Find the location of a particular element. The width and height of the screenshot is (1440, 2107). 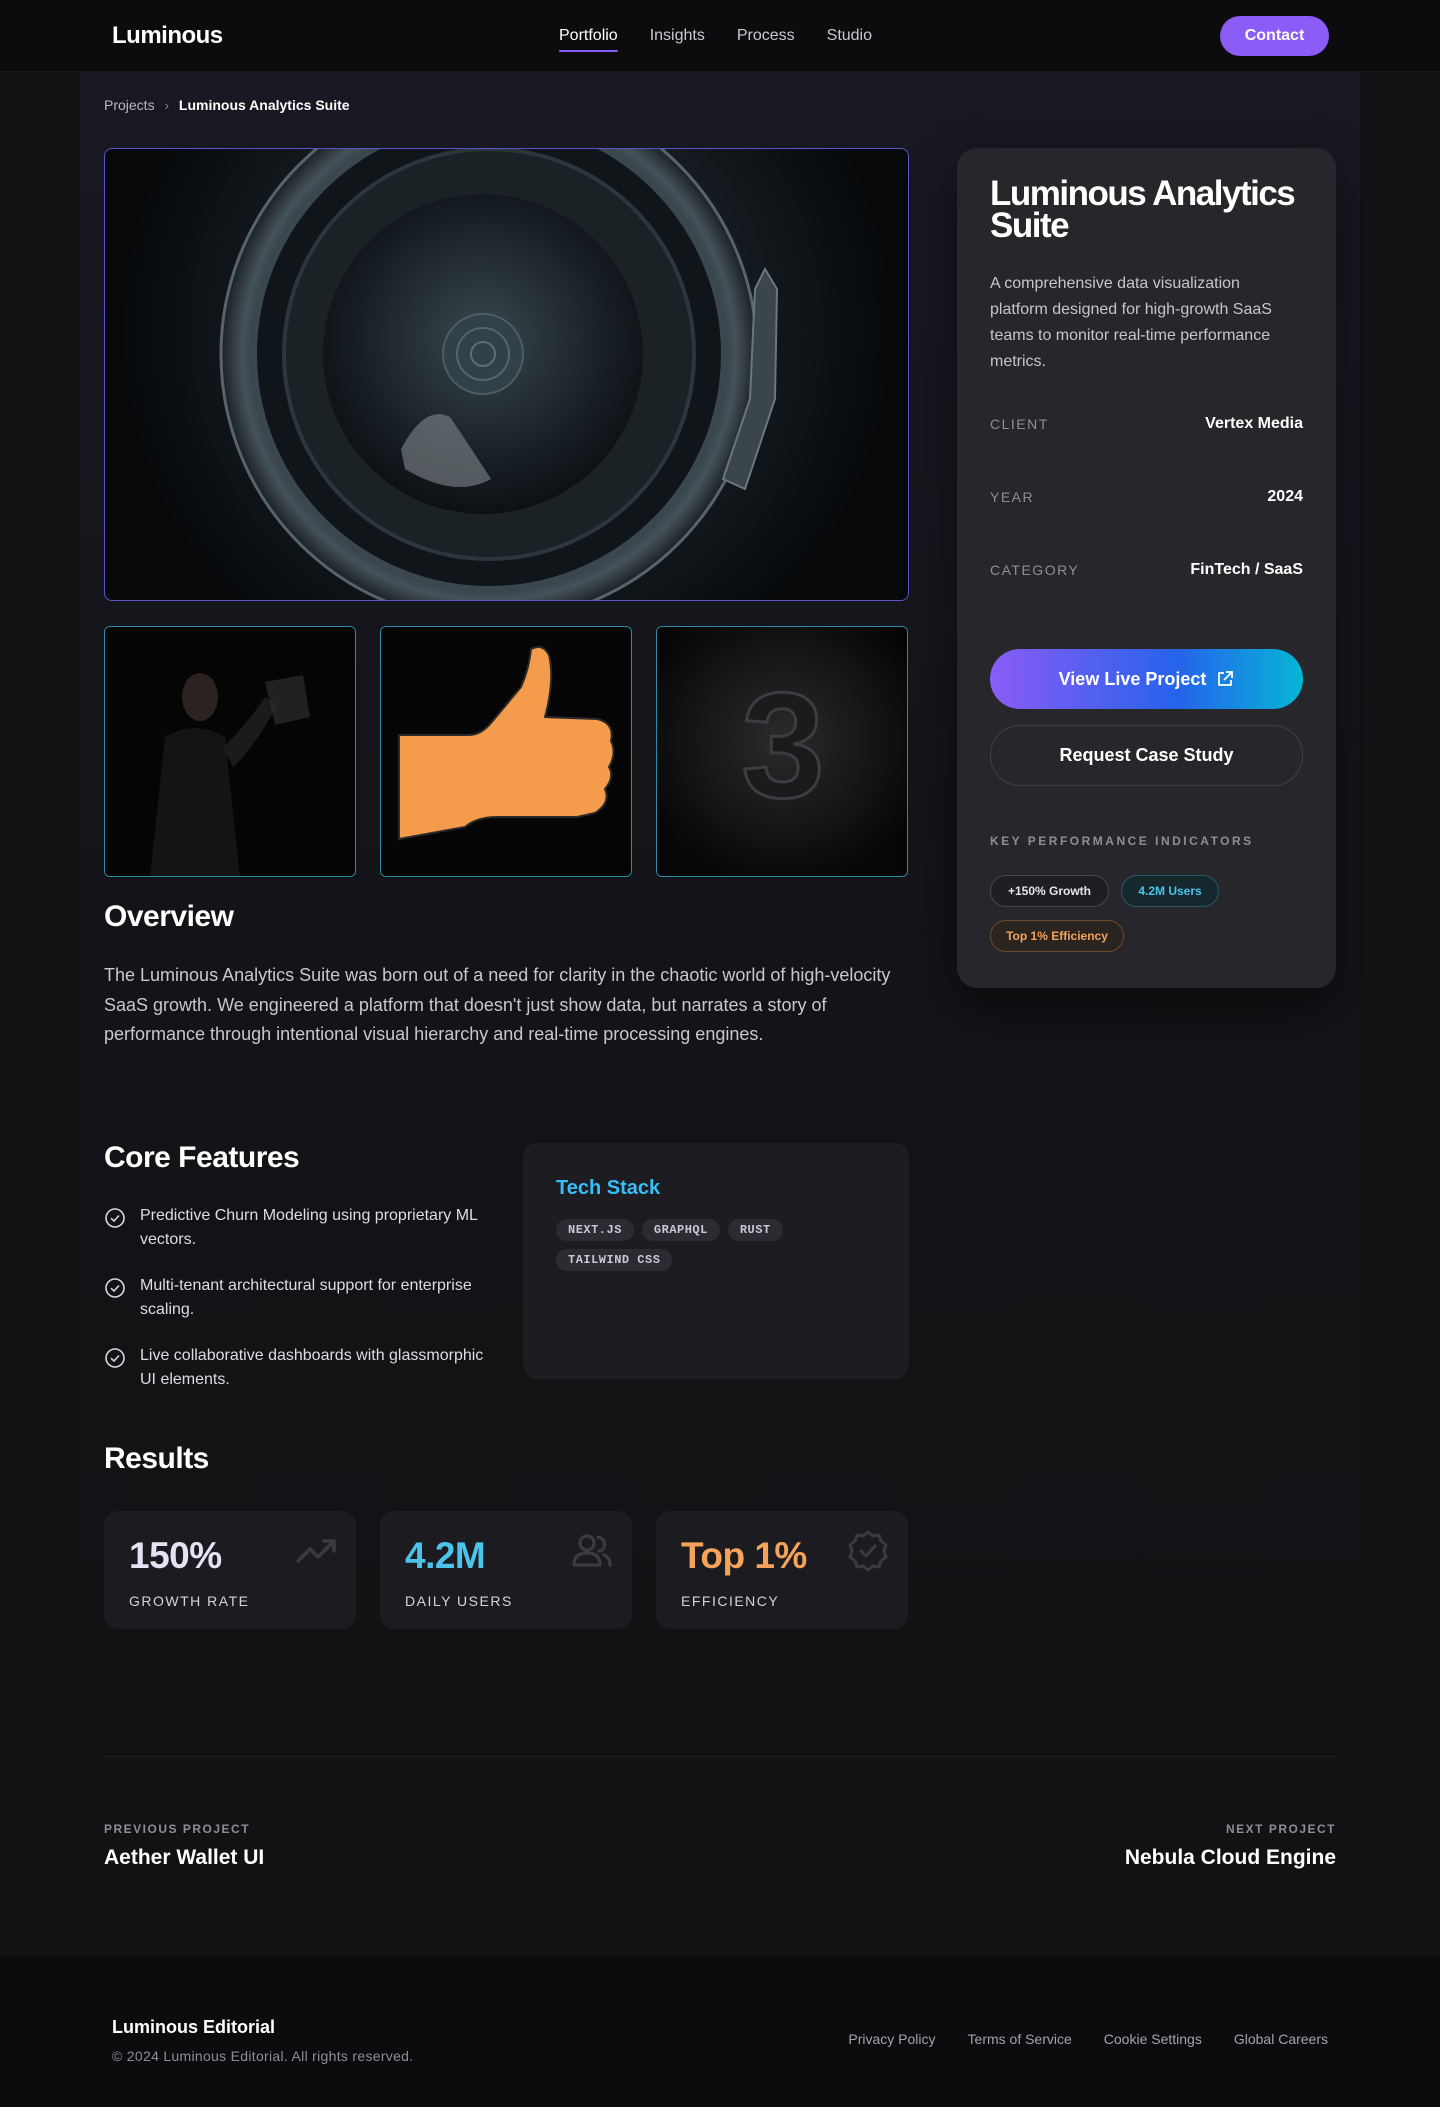

meta-value: 2024 is located at coordinates (1285, 496).